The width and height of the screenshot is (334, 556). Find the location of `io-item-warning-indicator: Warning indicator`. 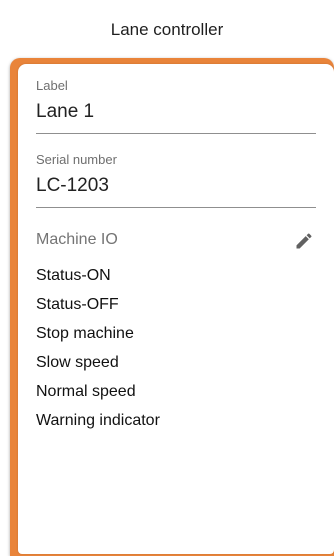

io-item-warning-indicator: Warning indicator is located at coordinates (98, 420).